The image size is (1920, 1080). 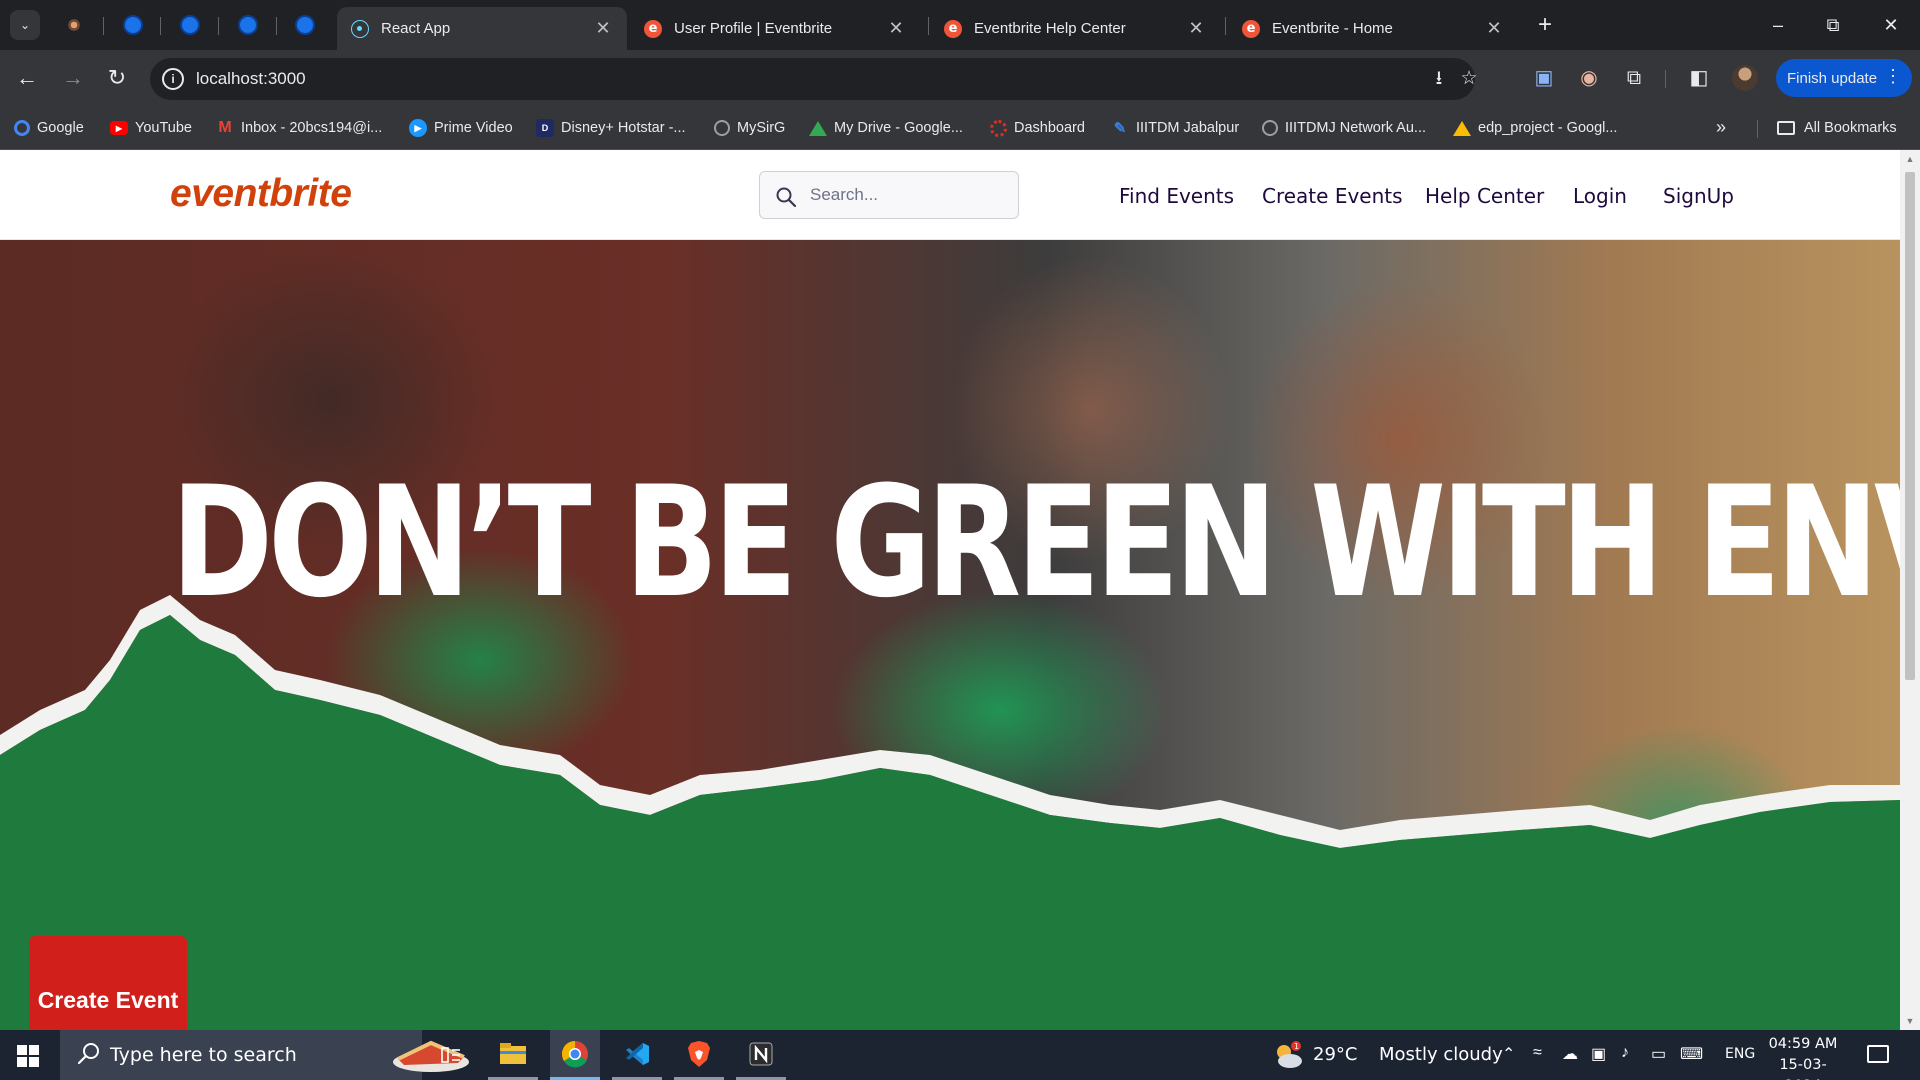 What do you see at coordinates (1803, 1057) in the screenshot?
I see `clock: 04:59 AM 15-03-2024` at bounding box center [1803, 1057].